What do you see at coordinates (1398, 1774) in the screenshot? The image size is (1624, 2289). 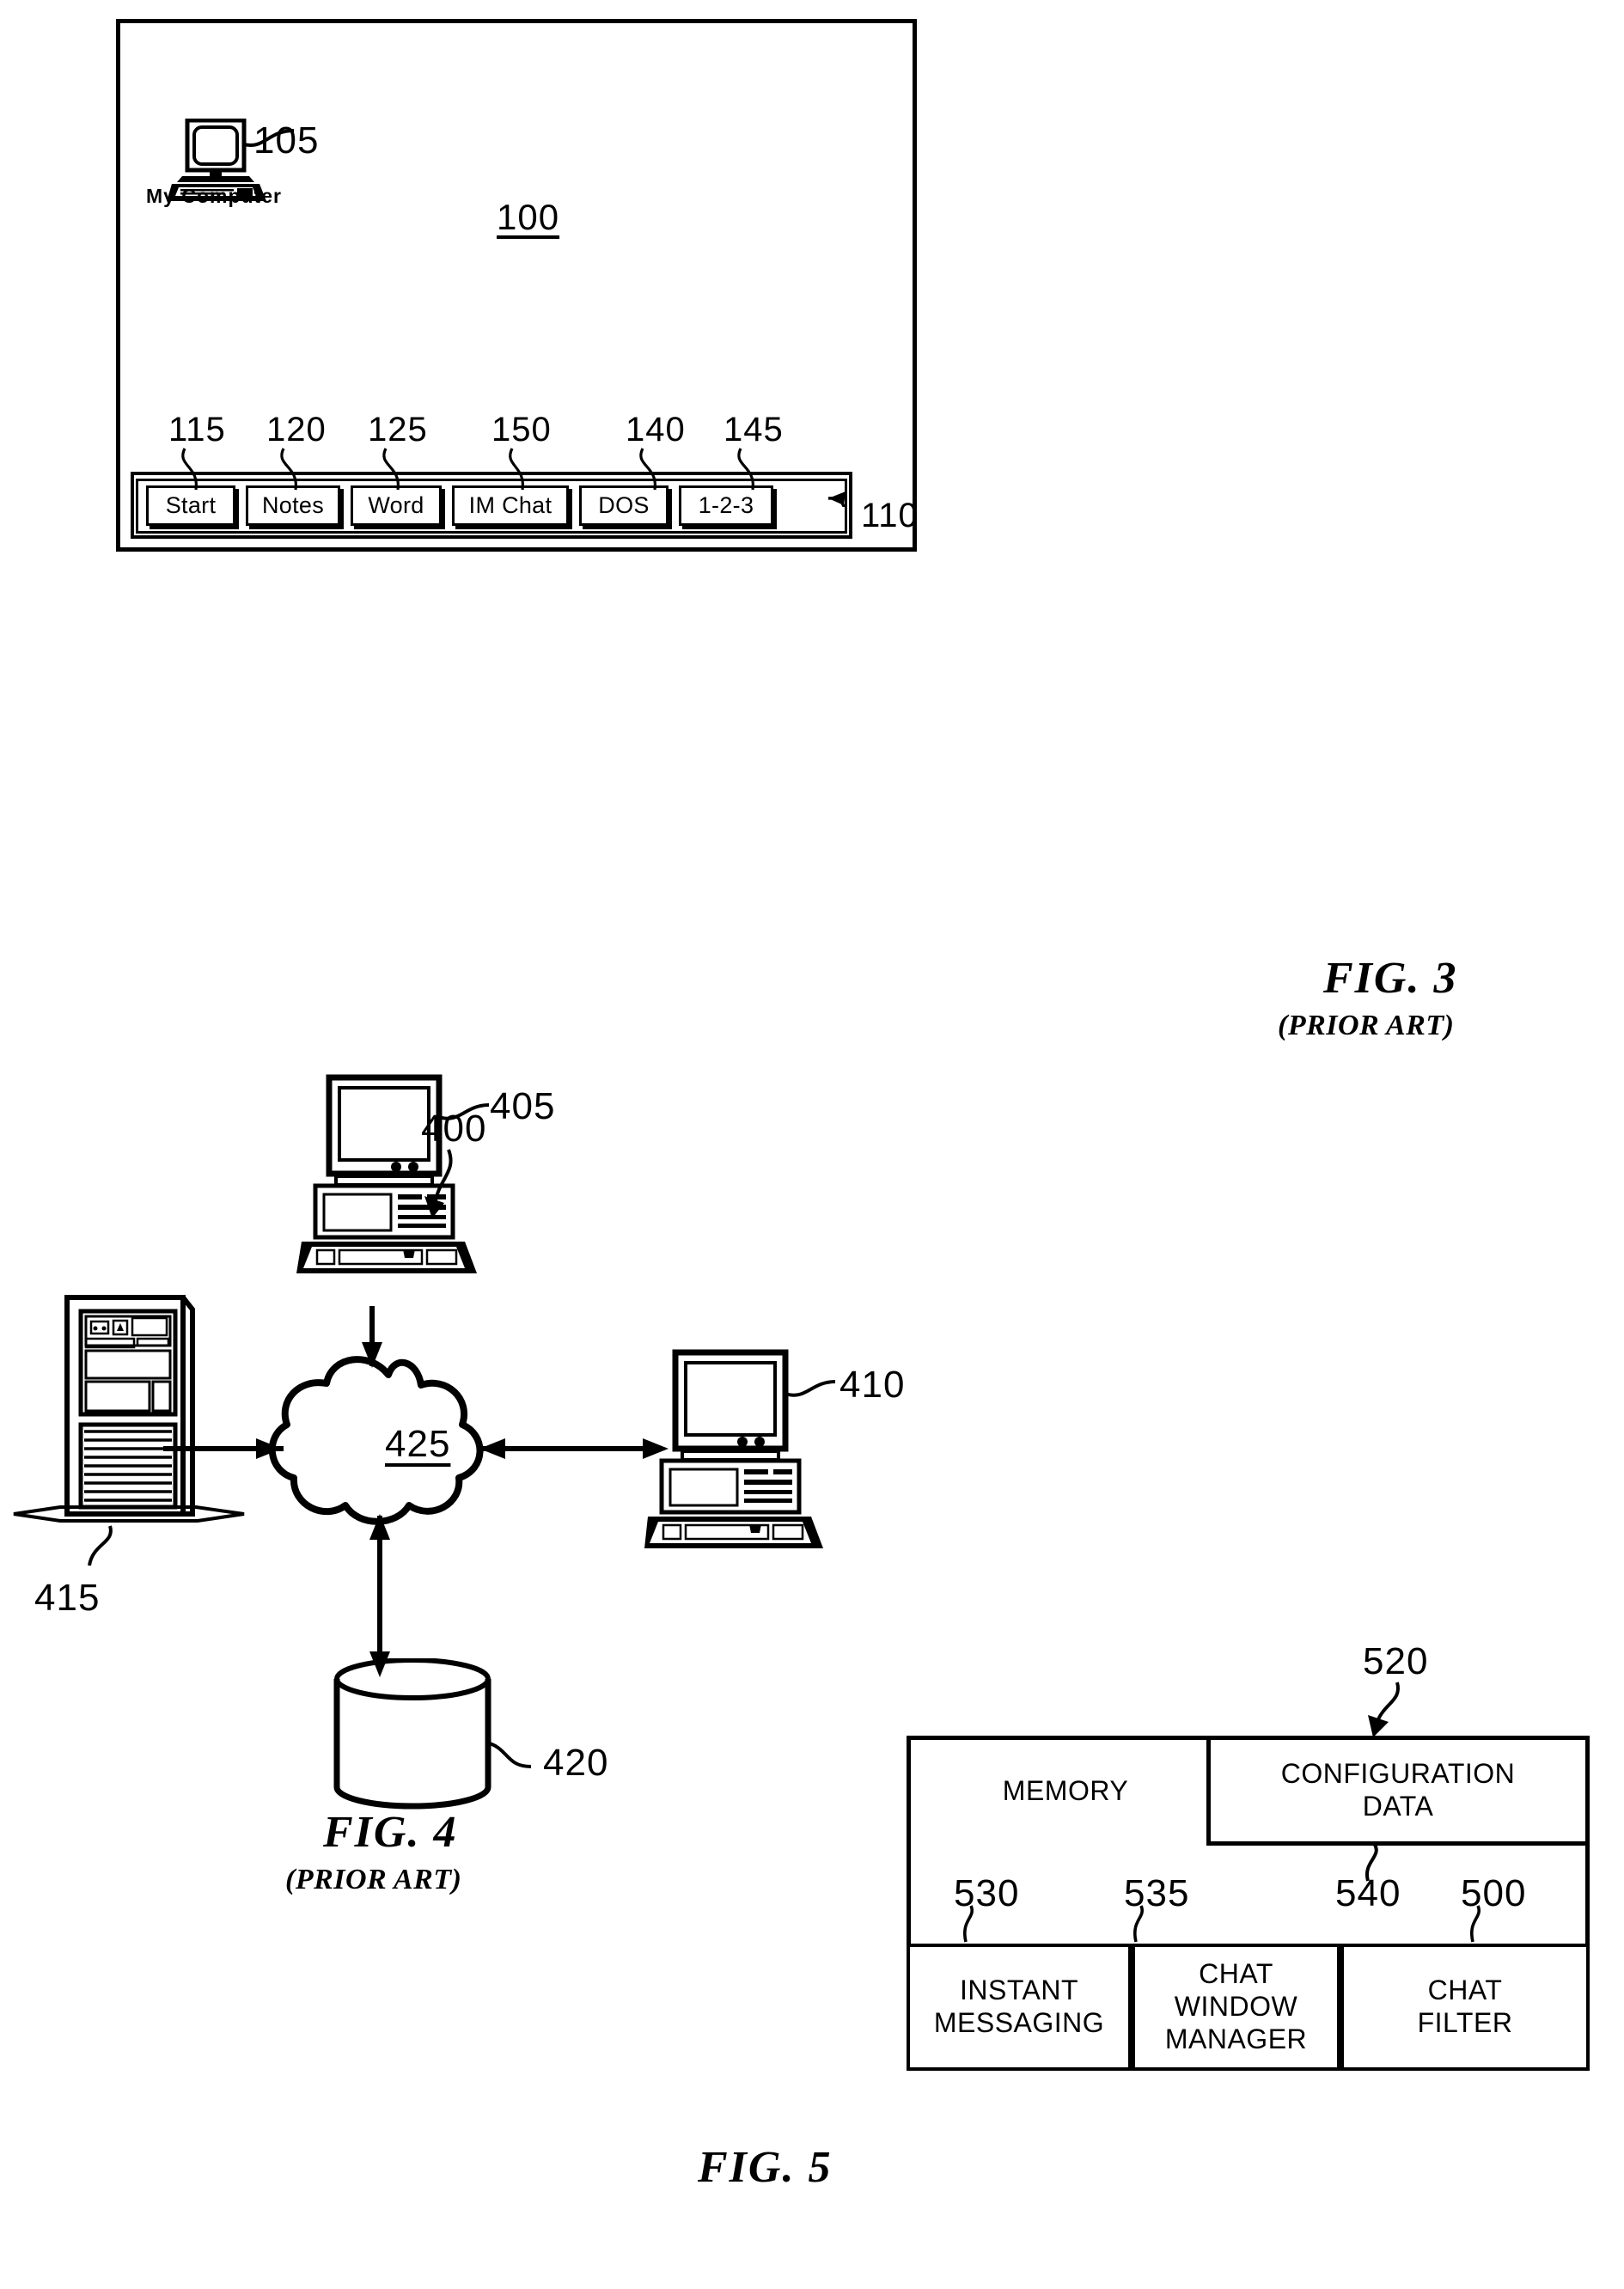 I see `fig5-config-line1: CONFIGURATION` at bounding box center [1398, 1774].